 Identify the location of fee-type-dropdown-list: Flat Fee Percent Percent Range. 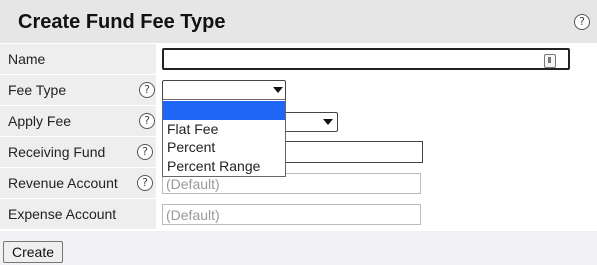
(224, 138).